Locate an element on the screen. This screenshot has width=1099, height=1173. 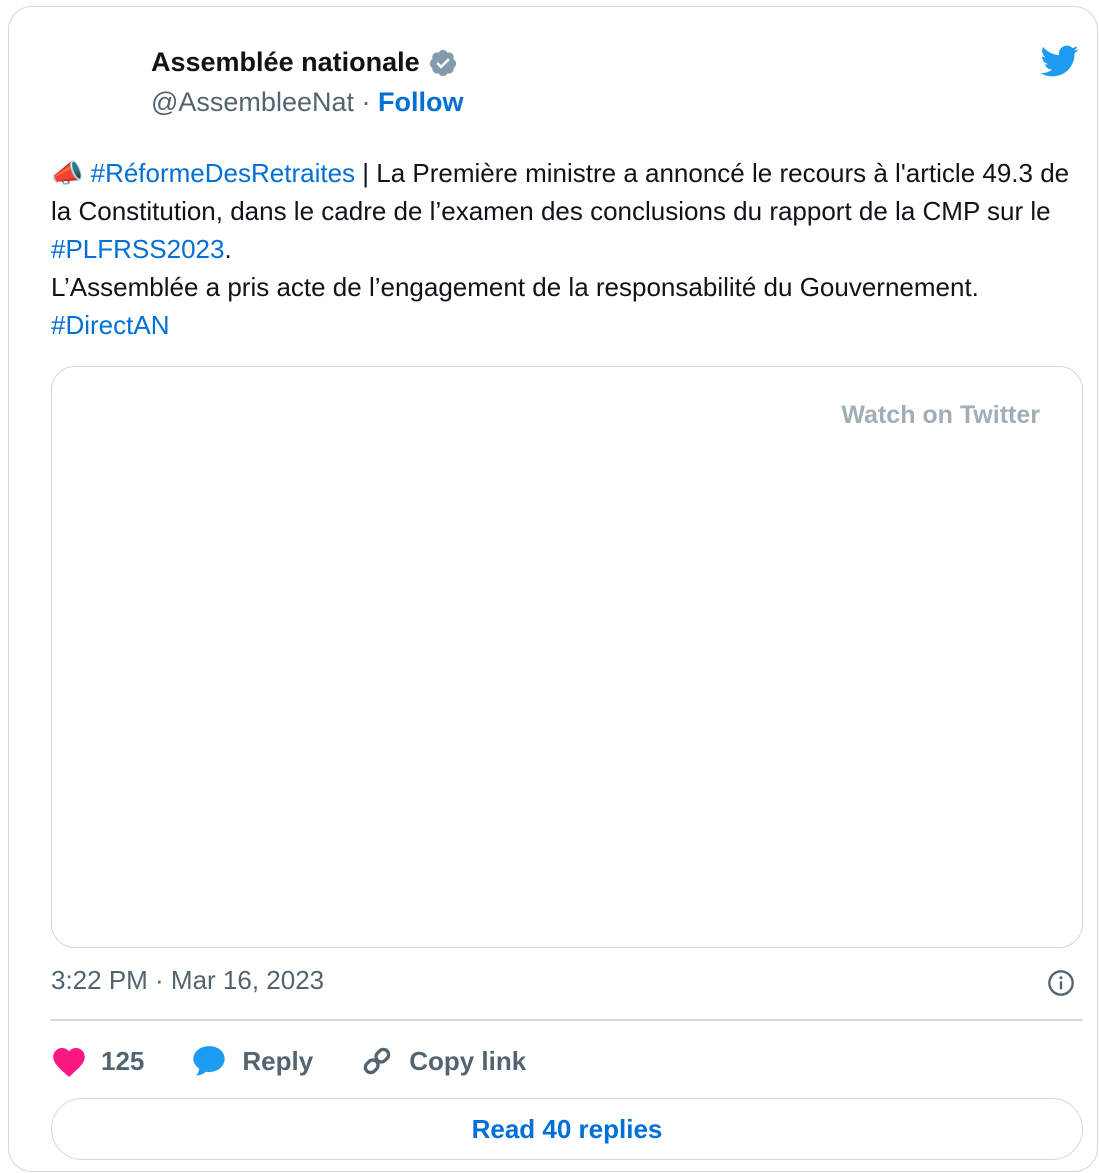
author-name: Assemblée nationale is located at coordinates (285, 62).